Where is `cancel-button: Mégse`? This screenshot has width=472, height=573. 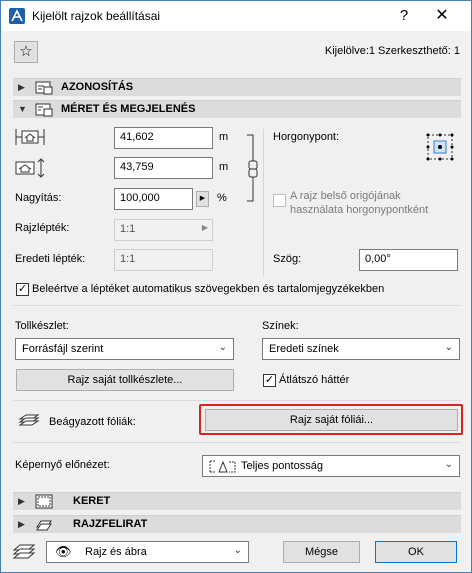 cancel-button: Mégse is located at coordinates (321, 552).